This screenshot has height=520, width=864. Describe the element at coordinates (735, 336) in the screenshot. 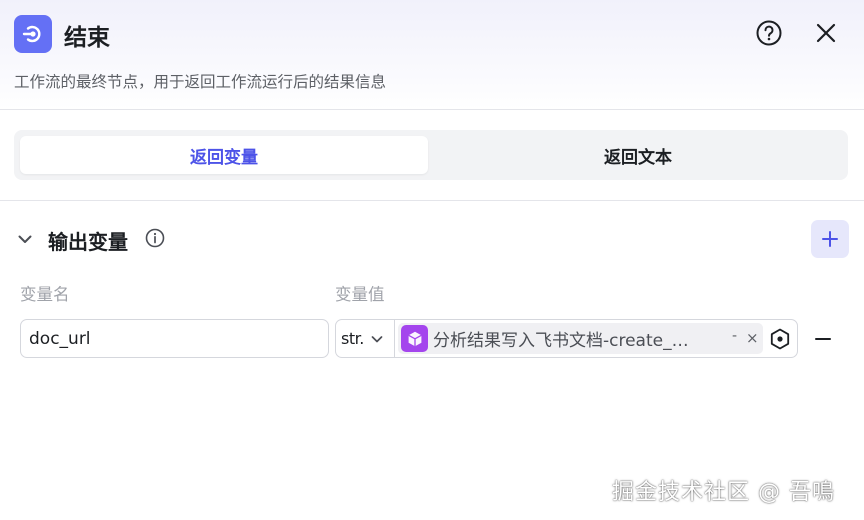

I see `reference-suffix: -` at that location.